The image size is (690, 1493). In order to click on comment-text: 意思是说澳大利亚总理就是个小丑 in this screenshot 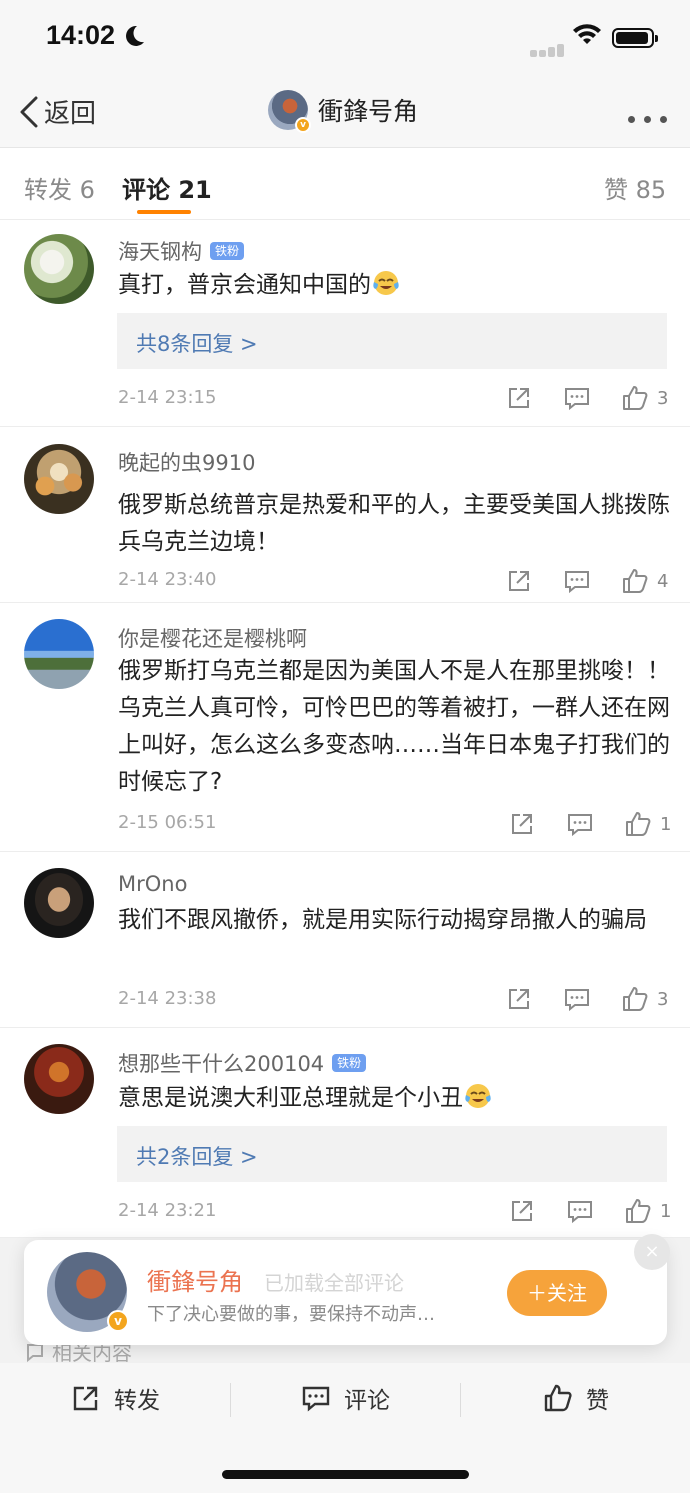, I will do `click(395, 1098)`.